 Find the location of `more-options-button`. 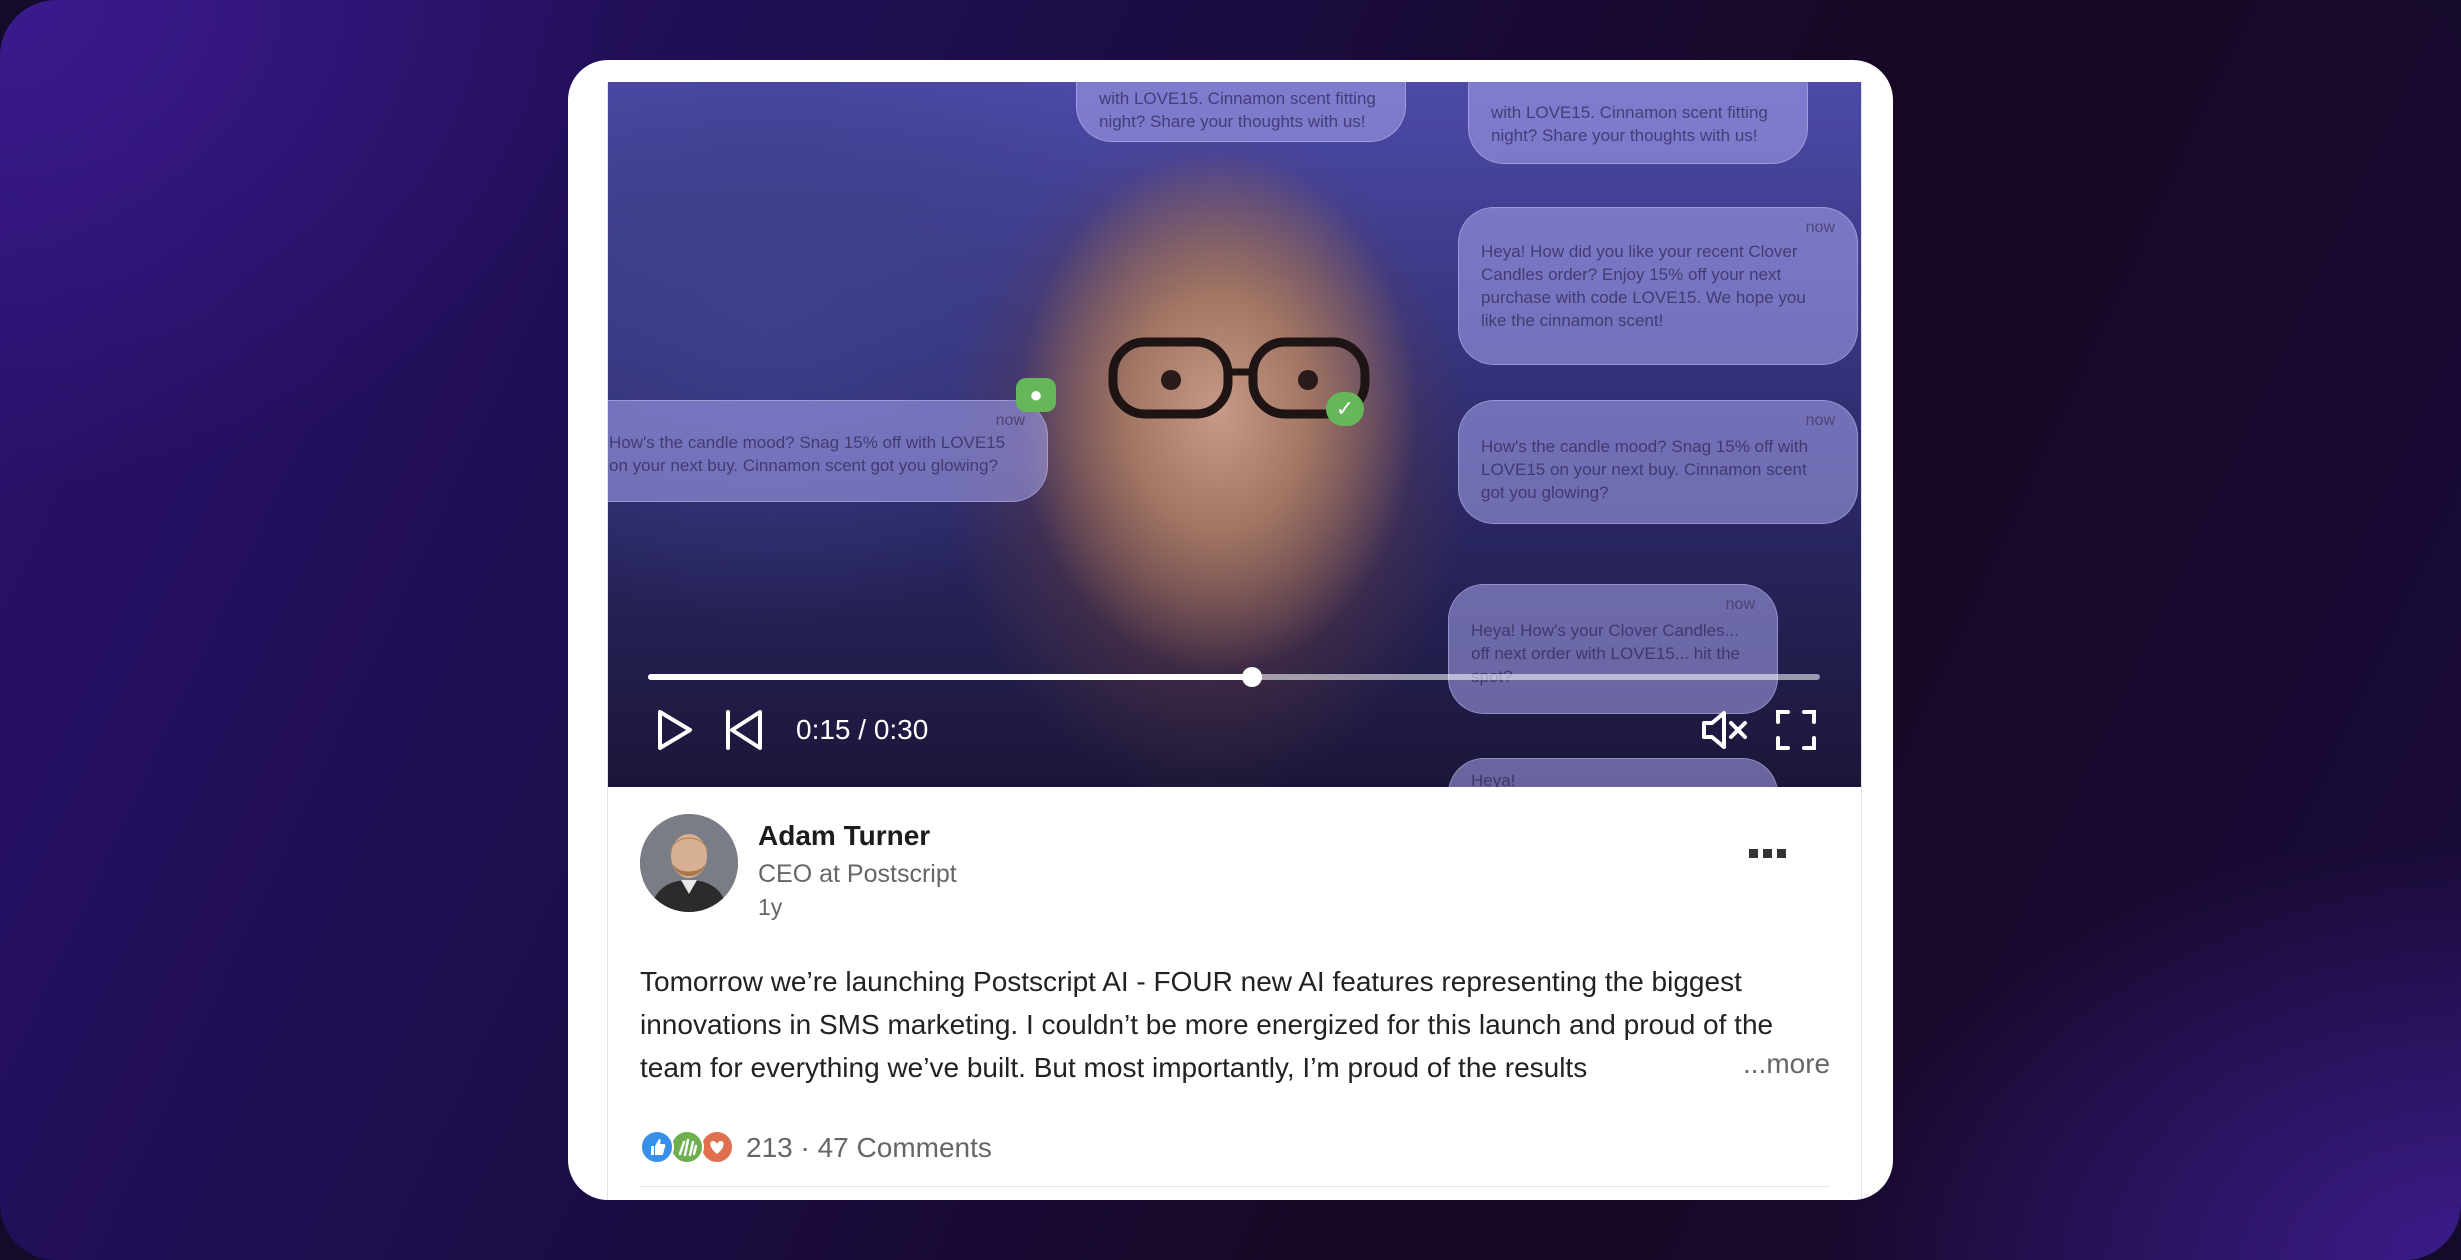

more-options-button is located at coordinates (1768, 854).